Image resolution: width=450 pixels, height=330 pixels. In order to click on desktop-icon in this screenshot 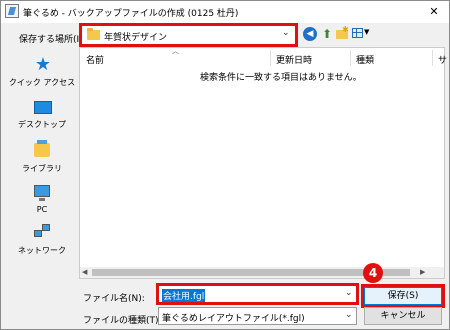, I will do `click(43, 109)`.